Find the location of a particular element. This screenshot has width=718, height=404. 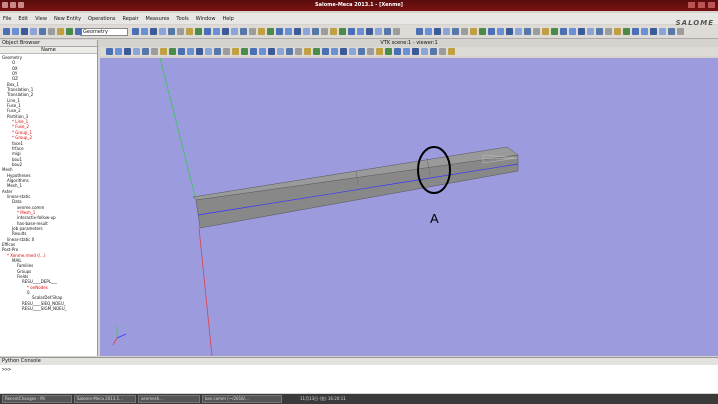

menu-edit: Edit is located at coordinates (23, 19).